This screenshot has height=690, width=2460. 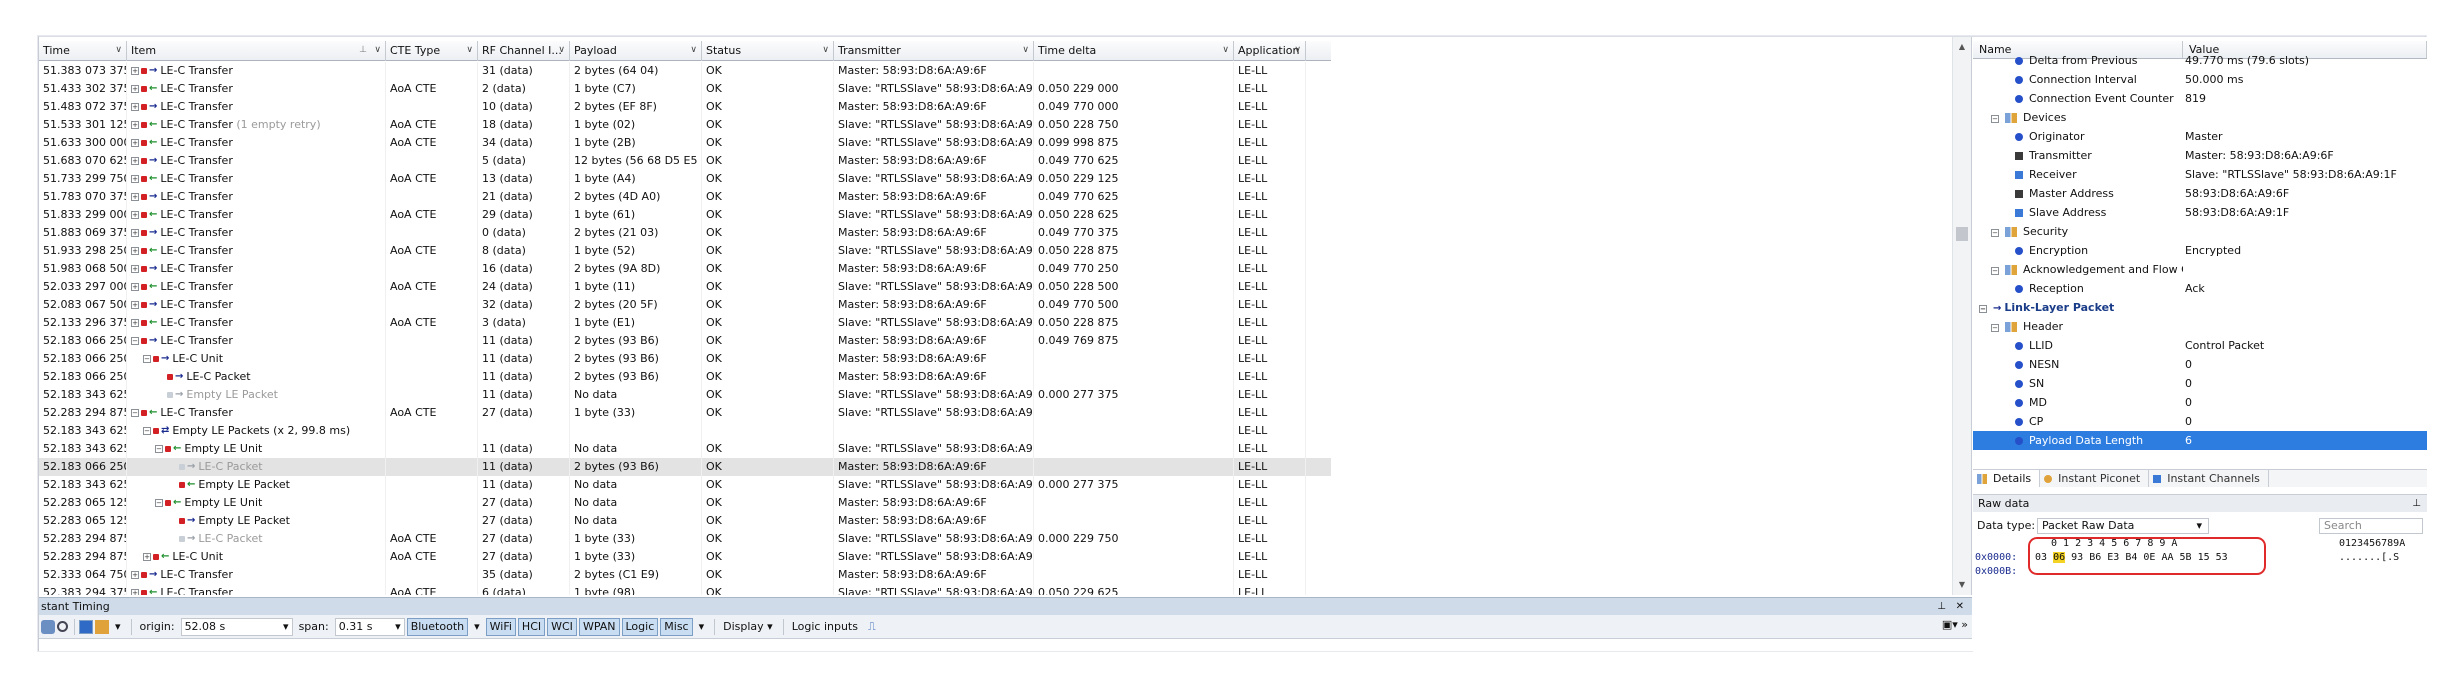 I want to click on wpan-button: WPAN, so click(x=599, y=626).